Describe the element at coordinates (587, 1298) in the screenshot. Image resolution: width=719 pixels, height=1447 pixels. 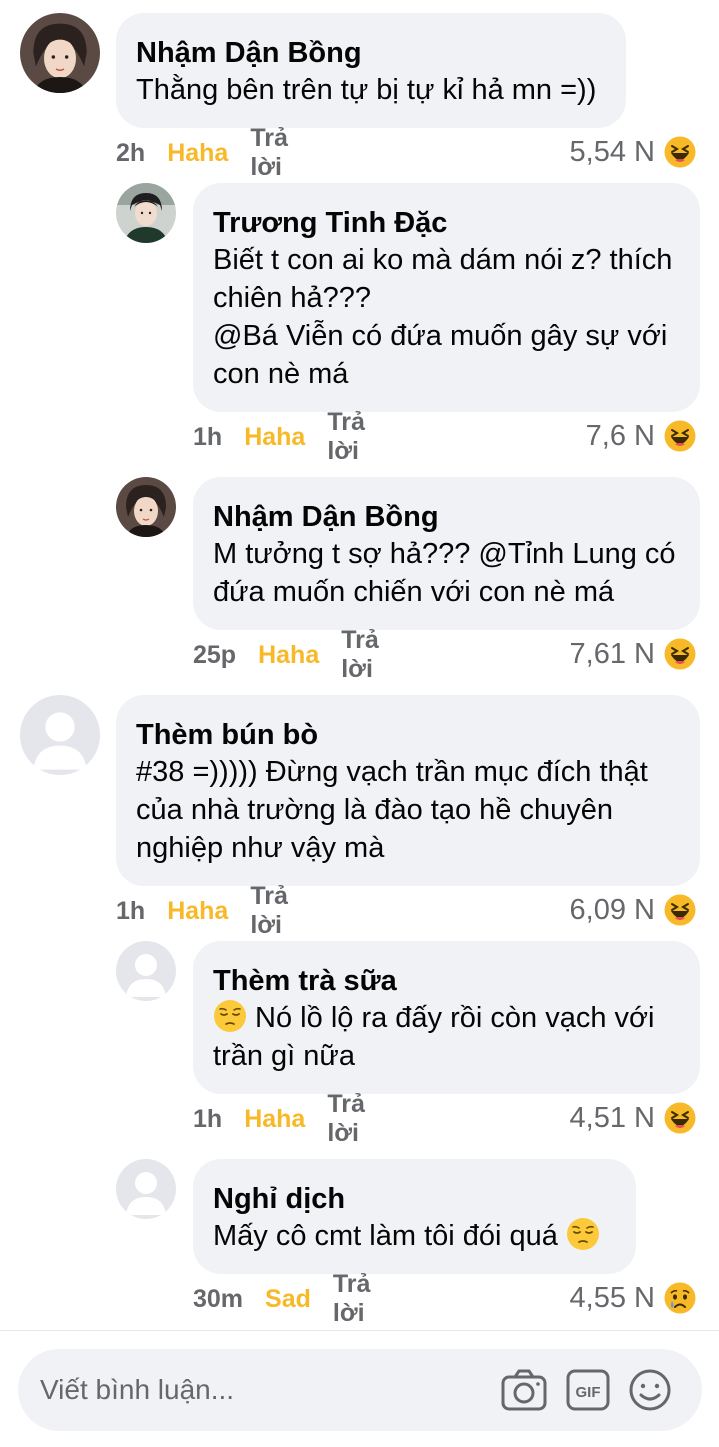
I see `reaction-count: 4,55 N` at that location.